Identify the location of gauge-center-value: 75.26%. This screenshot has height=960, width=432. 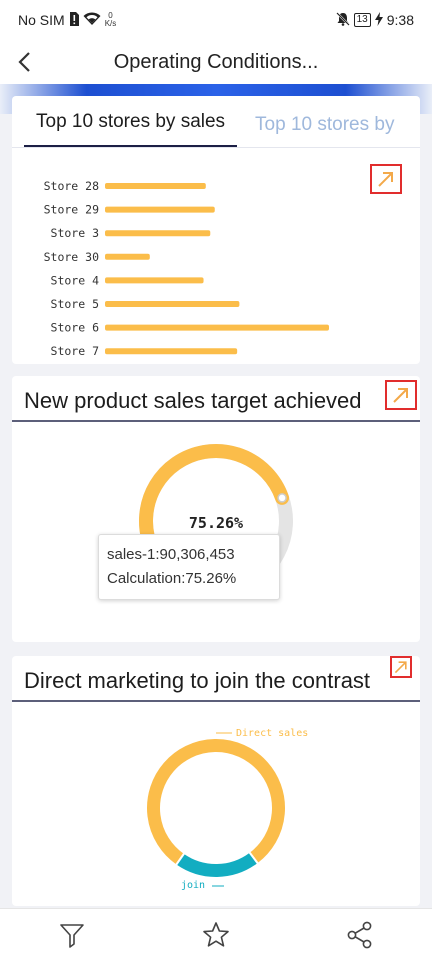
(216, 523).